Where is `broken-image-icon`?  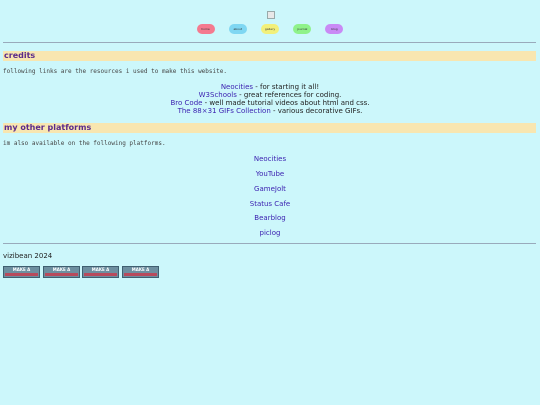
broken-image-icon is located at coordinates (271, 15).